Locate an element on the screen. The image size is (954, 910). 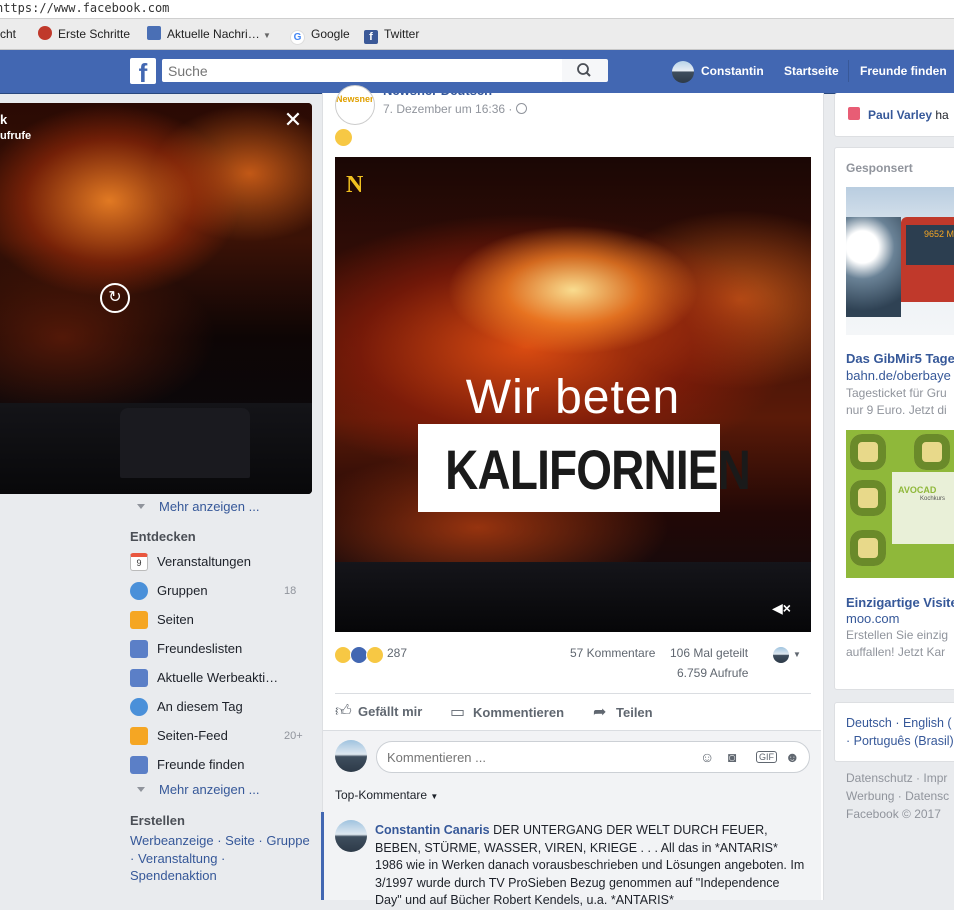
bookmark-aktuelle-nachrichten: Aktuelle Nachri… ▼ is located at coordinates (209, 35).